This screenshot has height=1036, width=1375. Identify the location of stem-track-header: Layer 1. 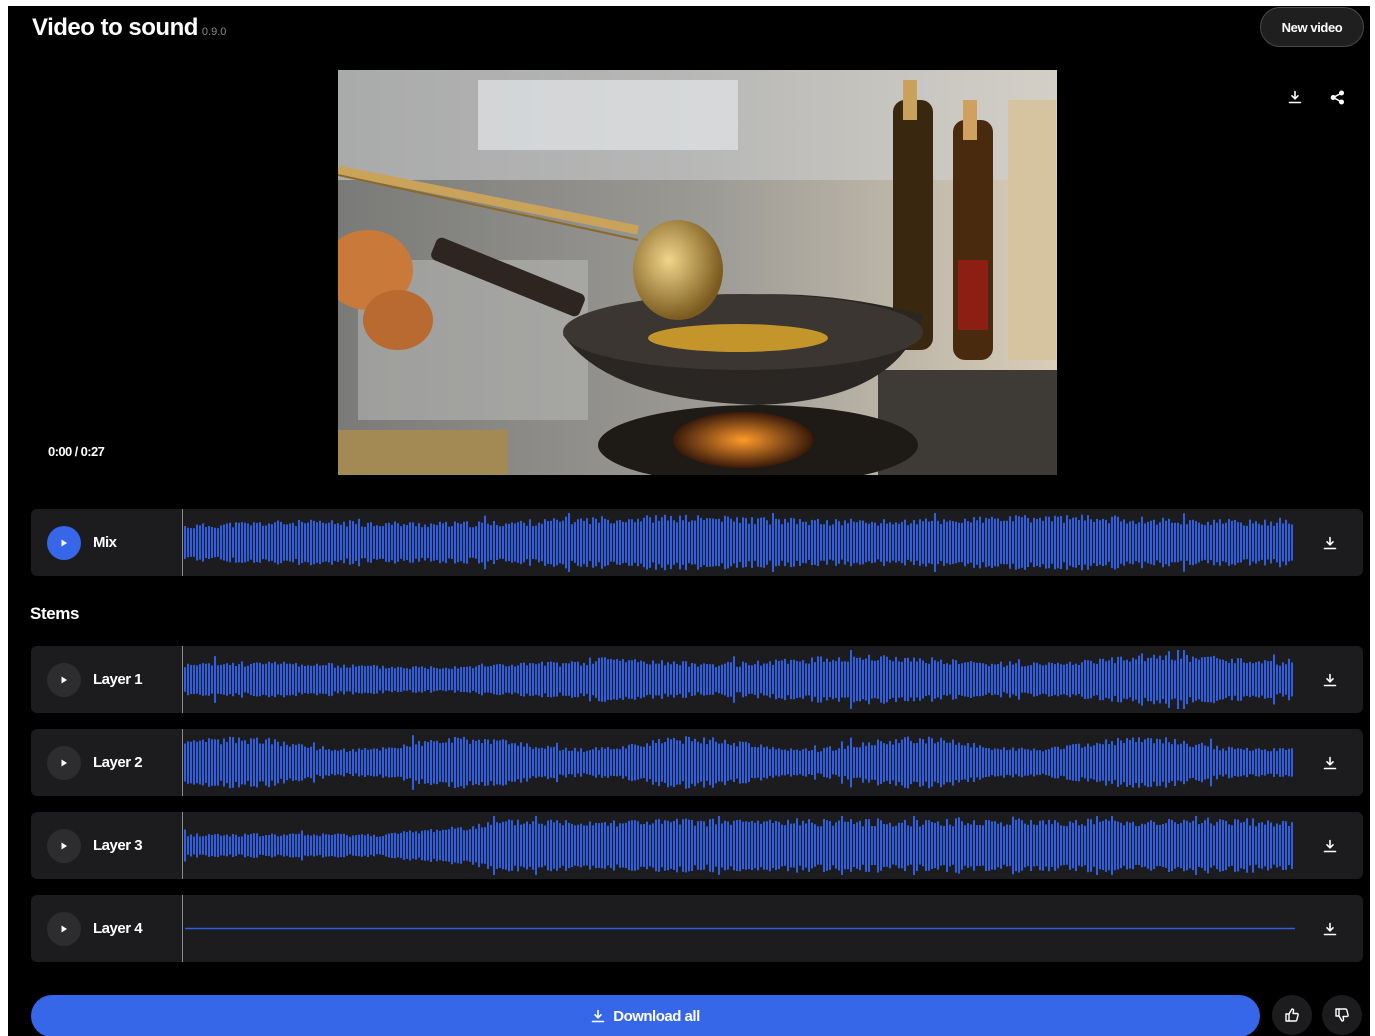
(106, 679).